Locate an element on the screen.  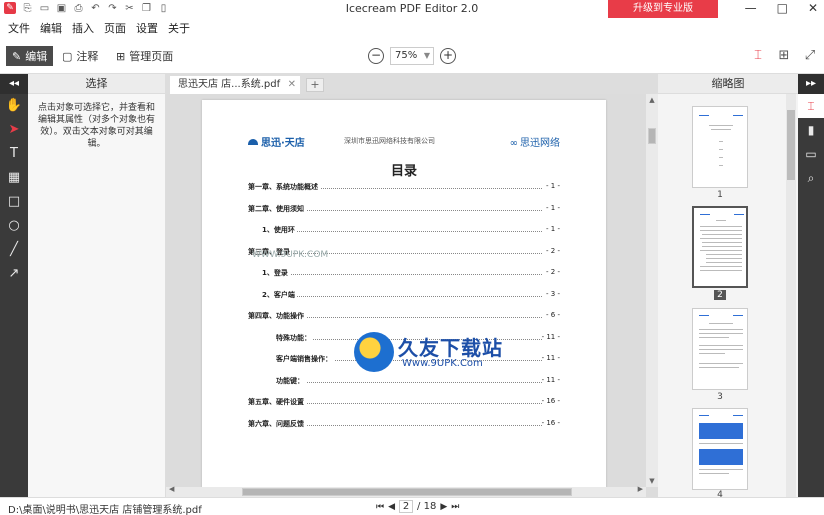
toc-entry-title: 特殊功能： is located at coordinates (294, 337).